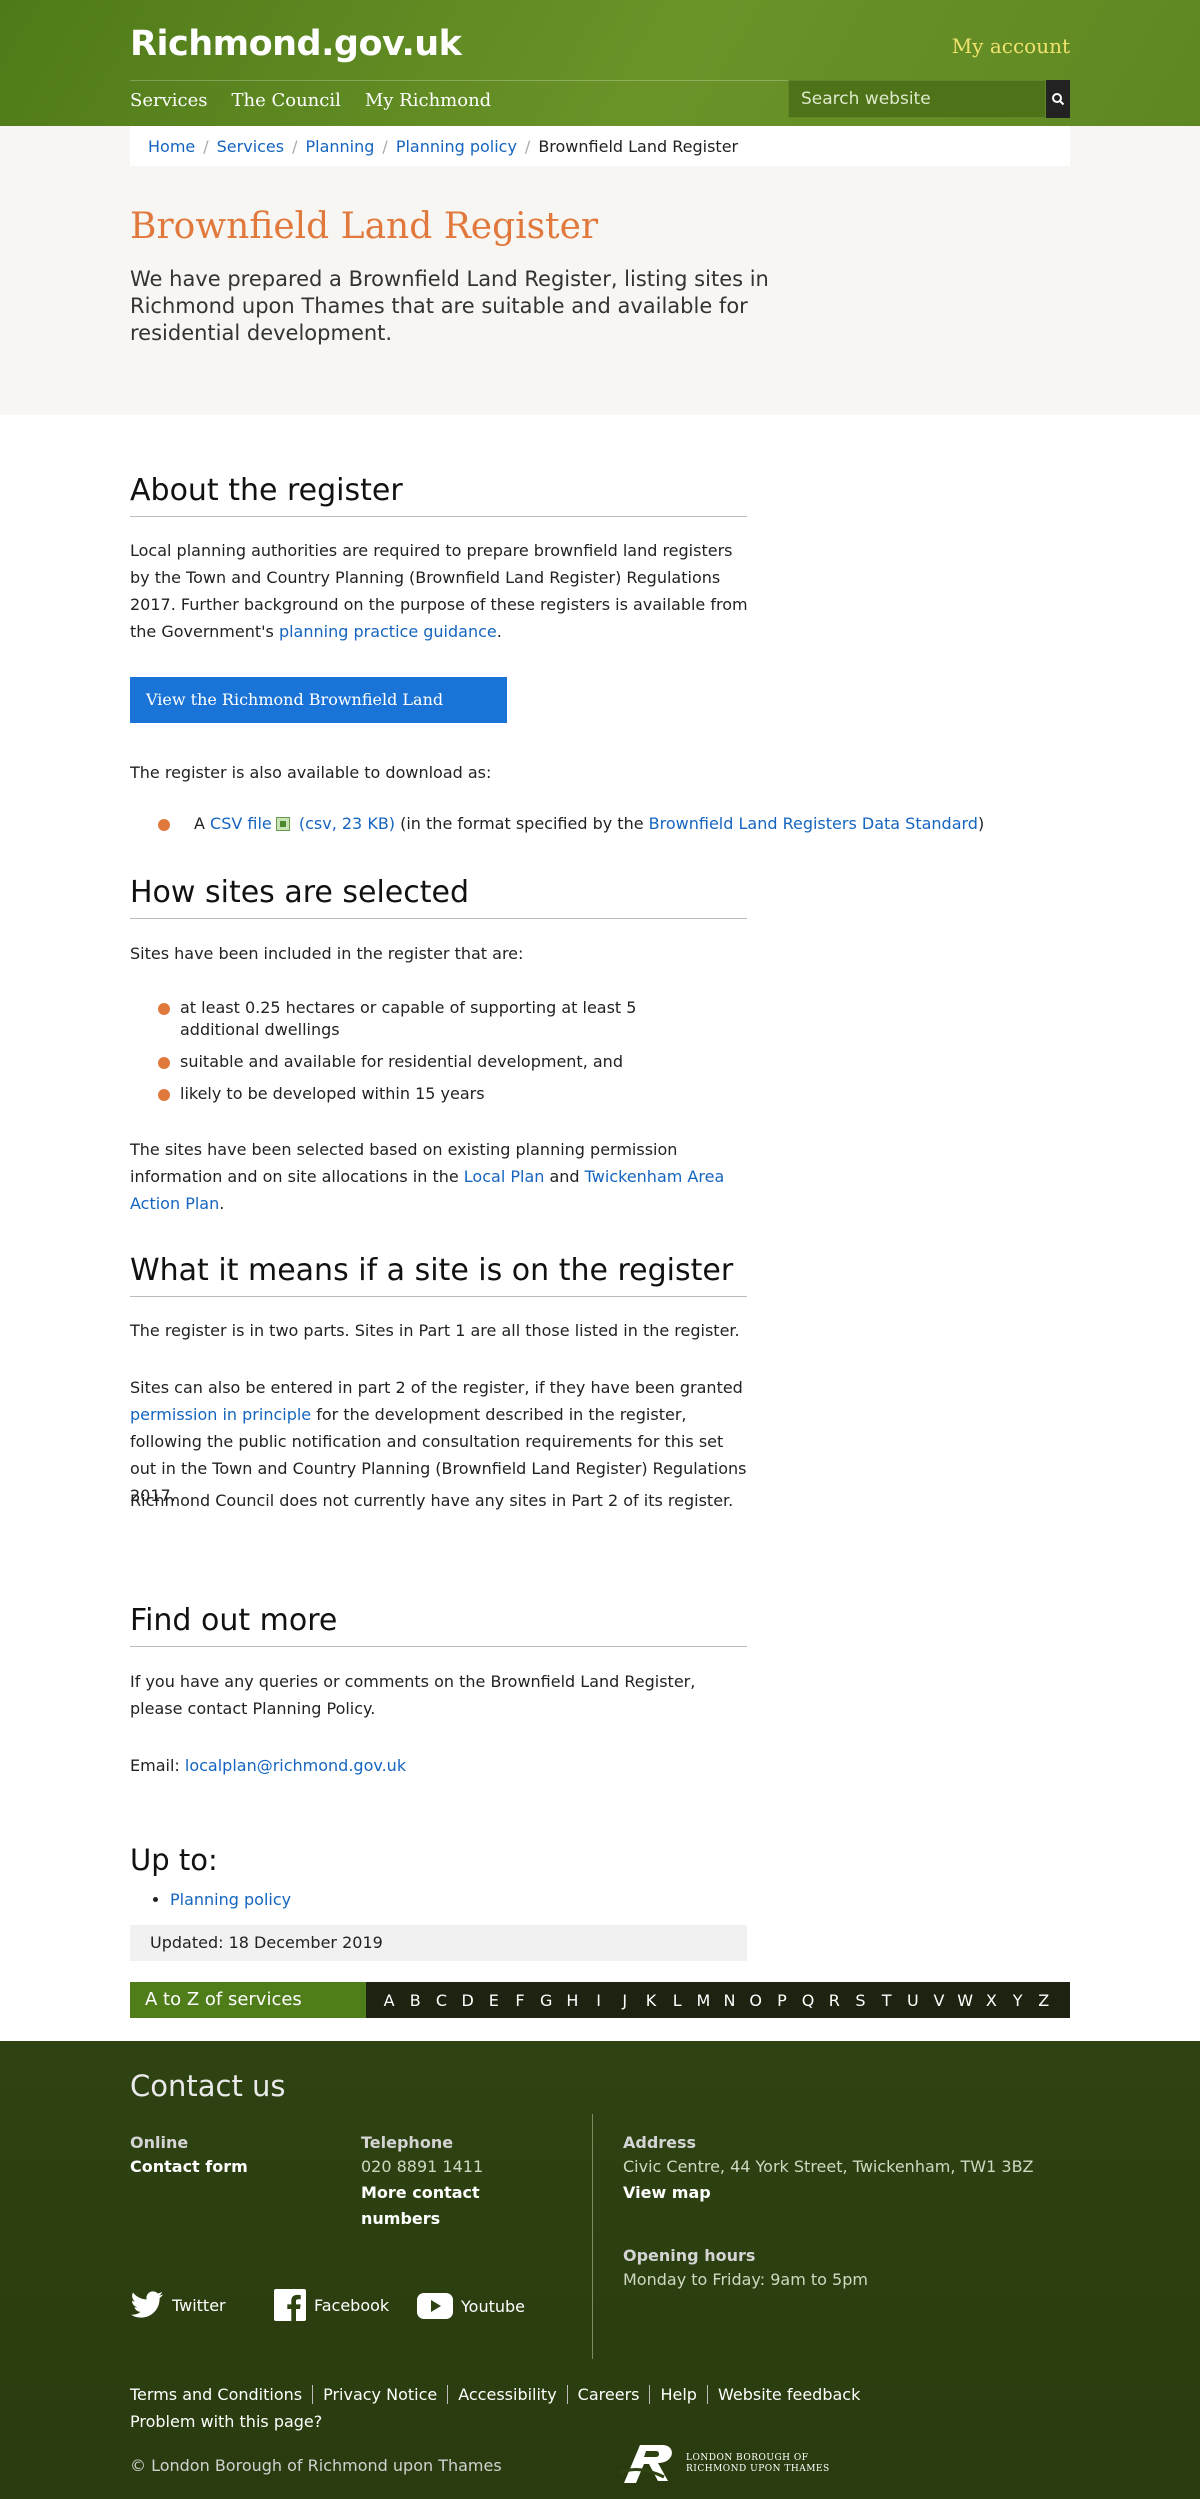 The image size is (1200, 2499). Describe the element at coordinates (703, 2000) in the screenshot. I see `a-to-z-letter: M` at that location.